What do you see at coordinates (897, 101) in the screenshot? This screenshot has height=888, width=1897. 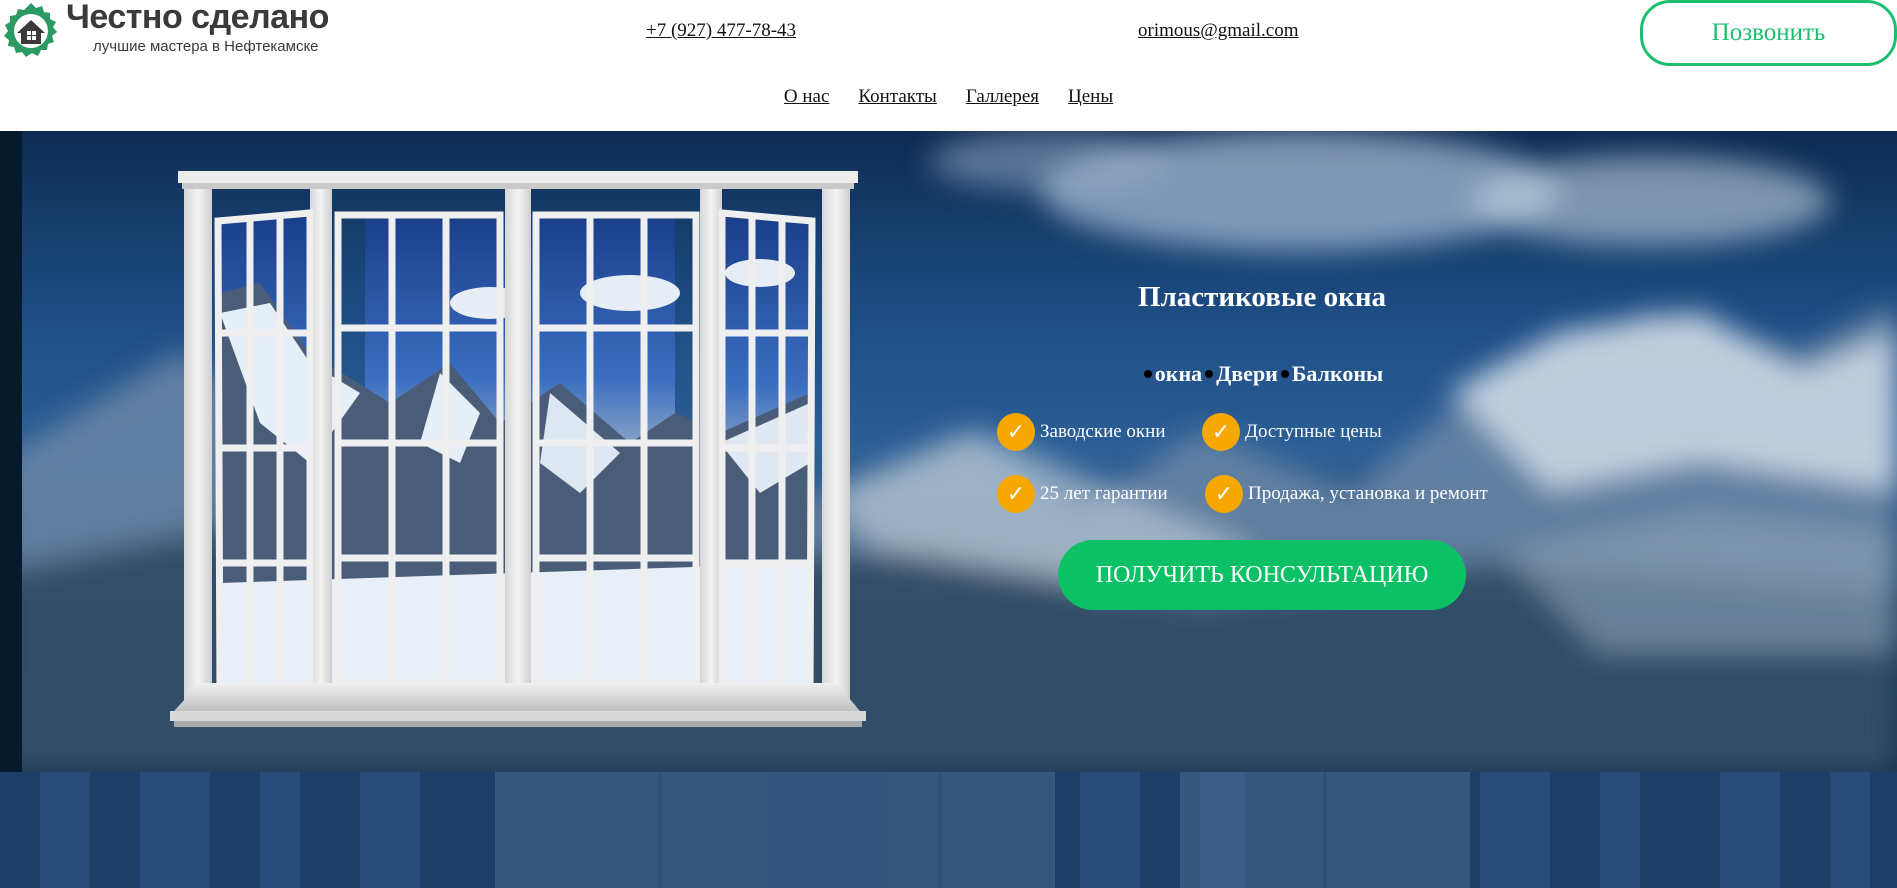 I see `nav-item-contacts: Контакты` at bounding box center [897, 101].